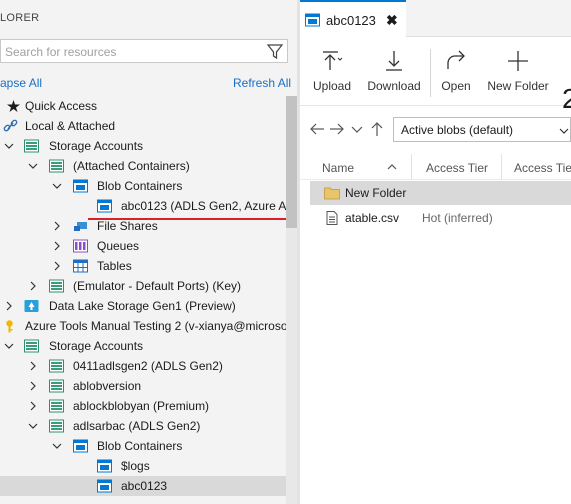 The height and width of the screenshot is (504, 571). I want to click on tree-item-data-lake-gen1: Data Lake Storage Gen1 (Preview), so click(143, 306).